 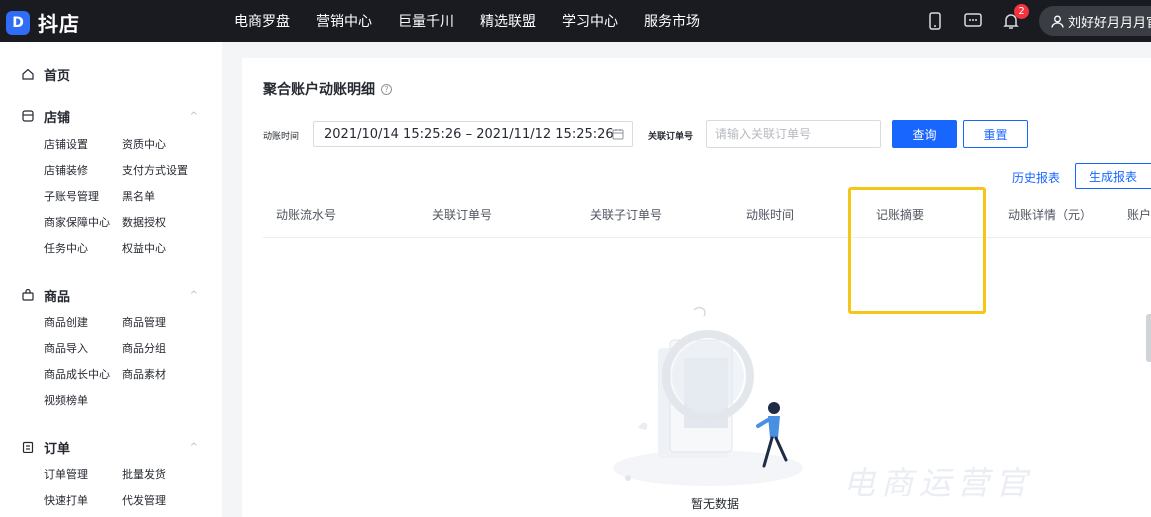 I want to click on notification-badge: 2, so click(x=1021, y=11).